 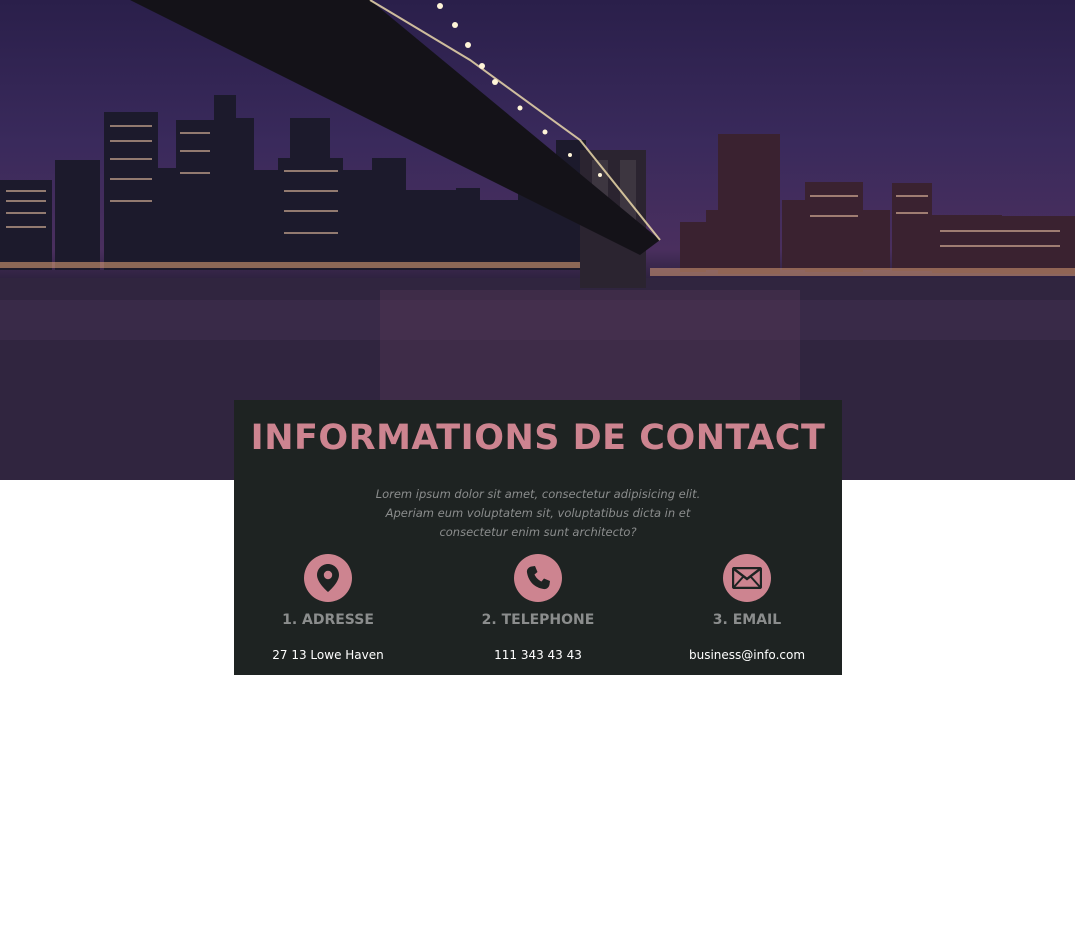 I want to click on contact-item-telephone: 2. TELEPHONE 111 343 43 43, so click(x=538, y=608).